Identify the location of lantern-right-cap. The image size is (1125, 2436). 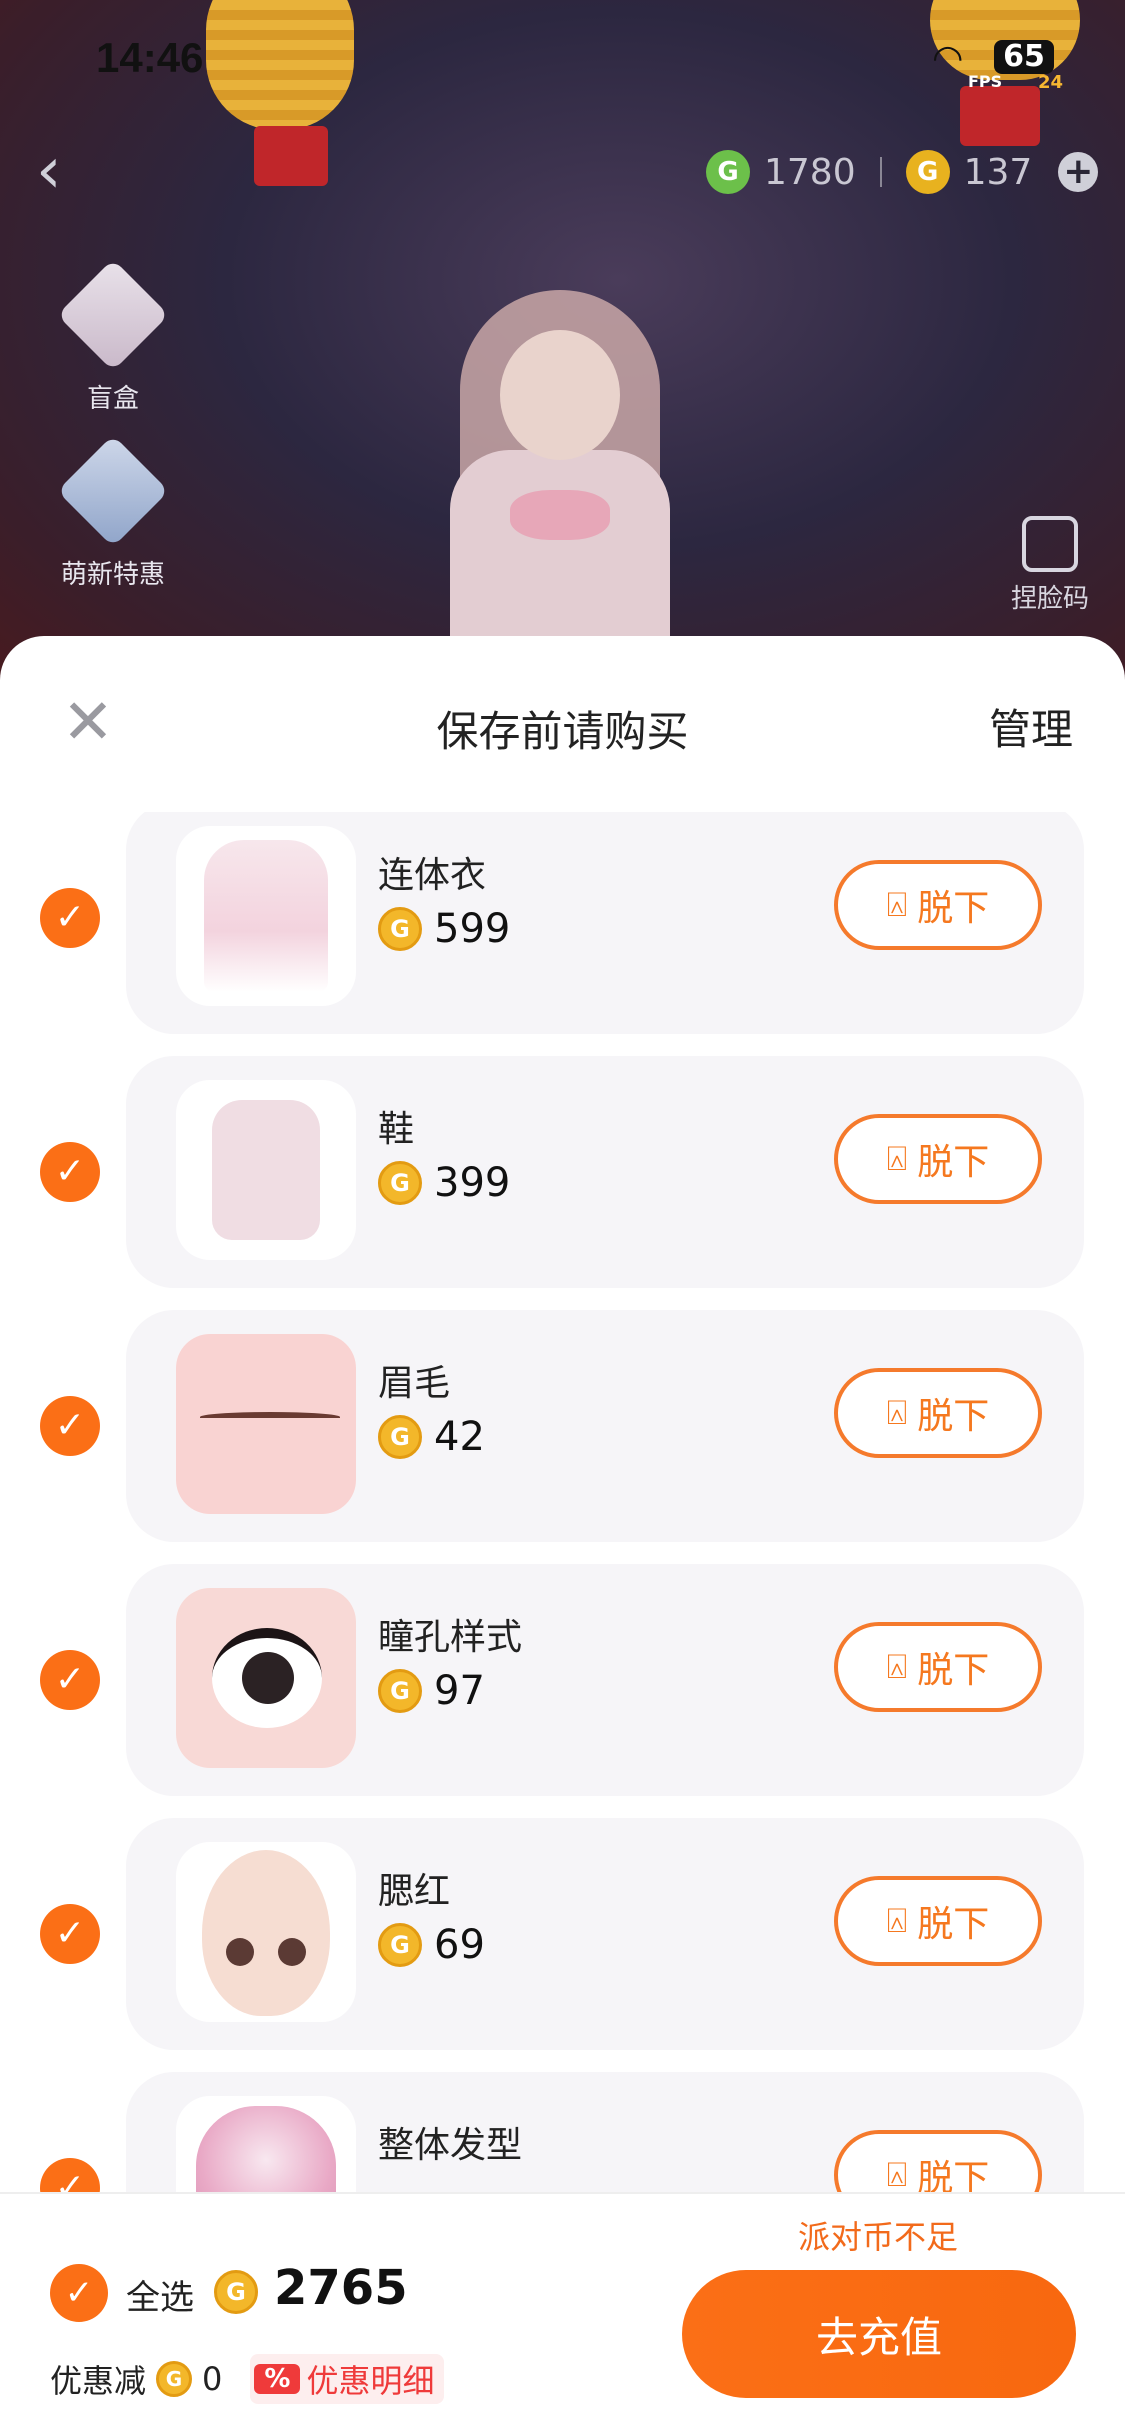
(1000, 116).